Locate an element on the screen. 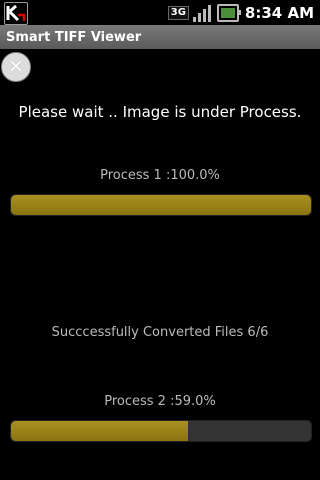 This screenshot has width=320, height=480. app-notification-icon is located at coordinates (16, 13).